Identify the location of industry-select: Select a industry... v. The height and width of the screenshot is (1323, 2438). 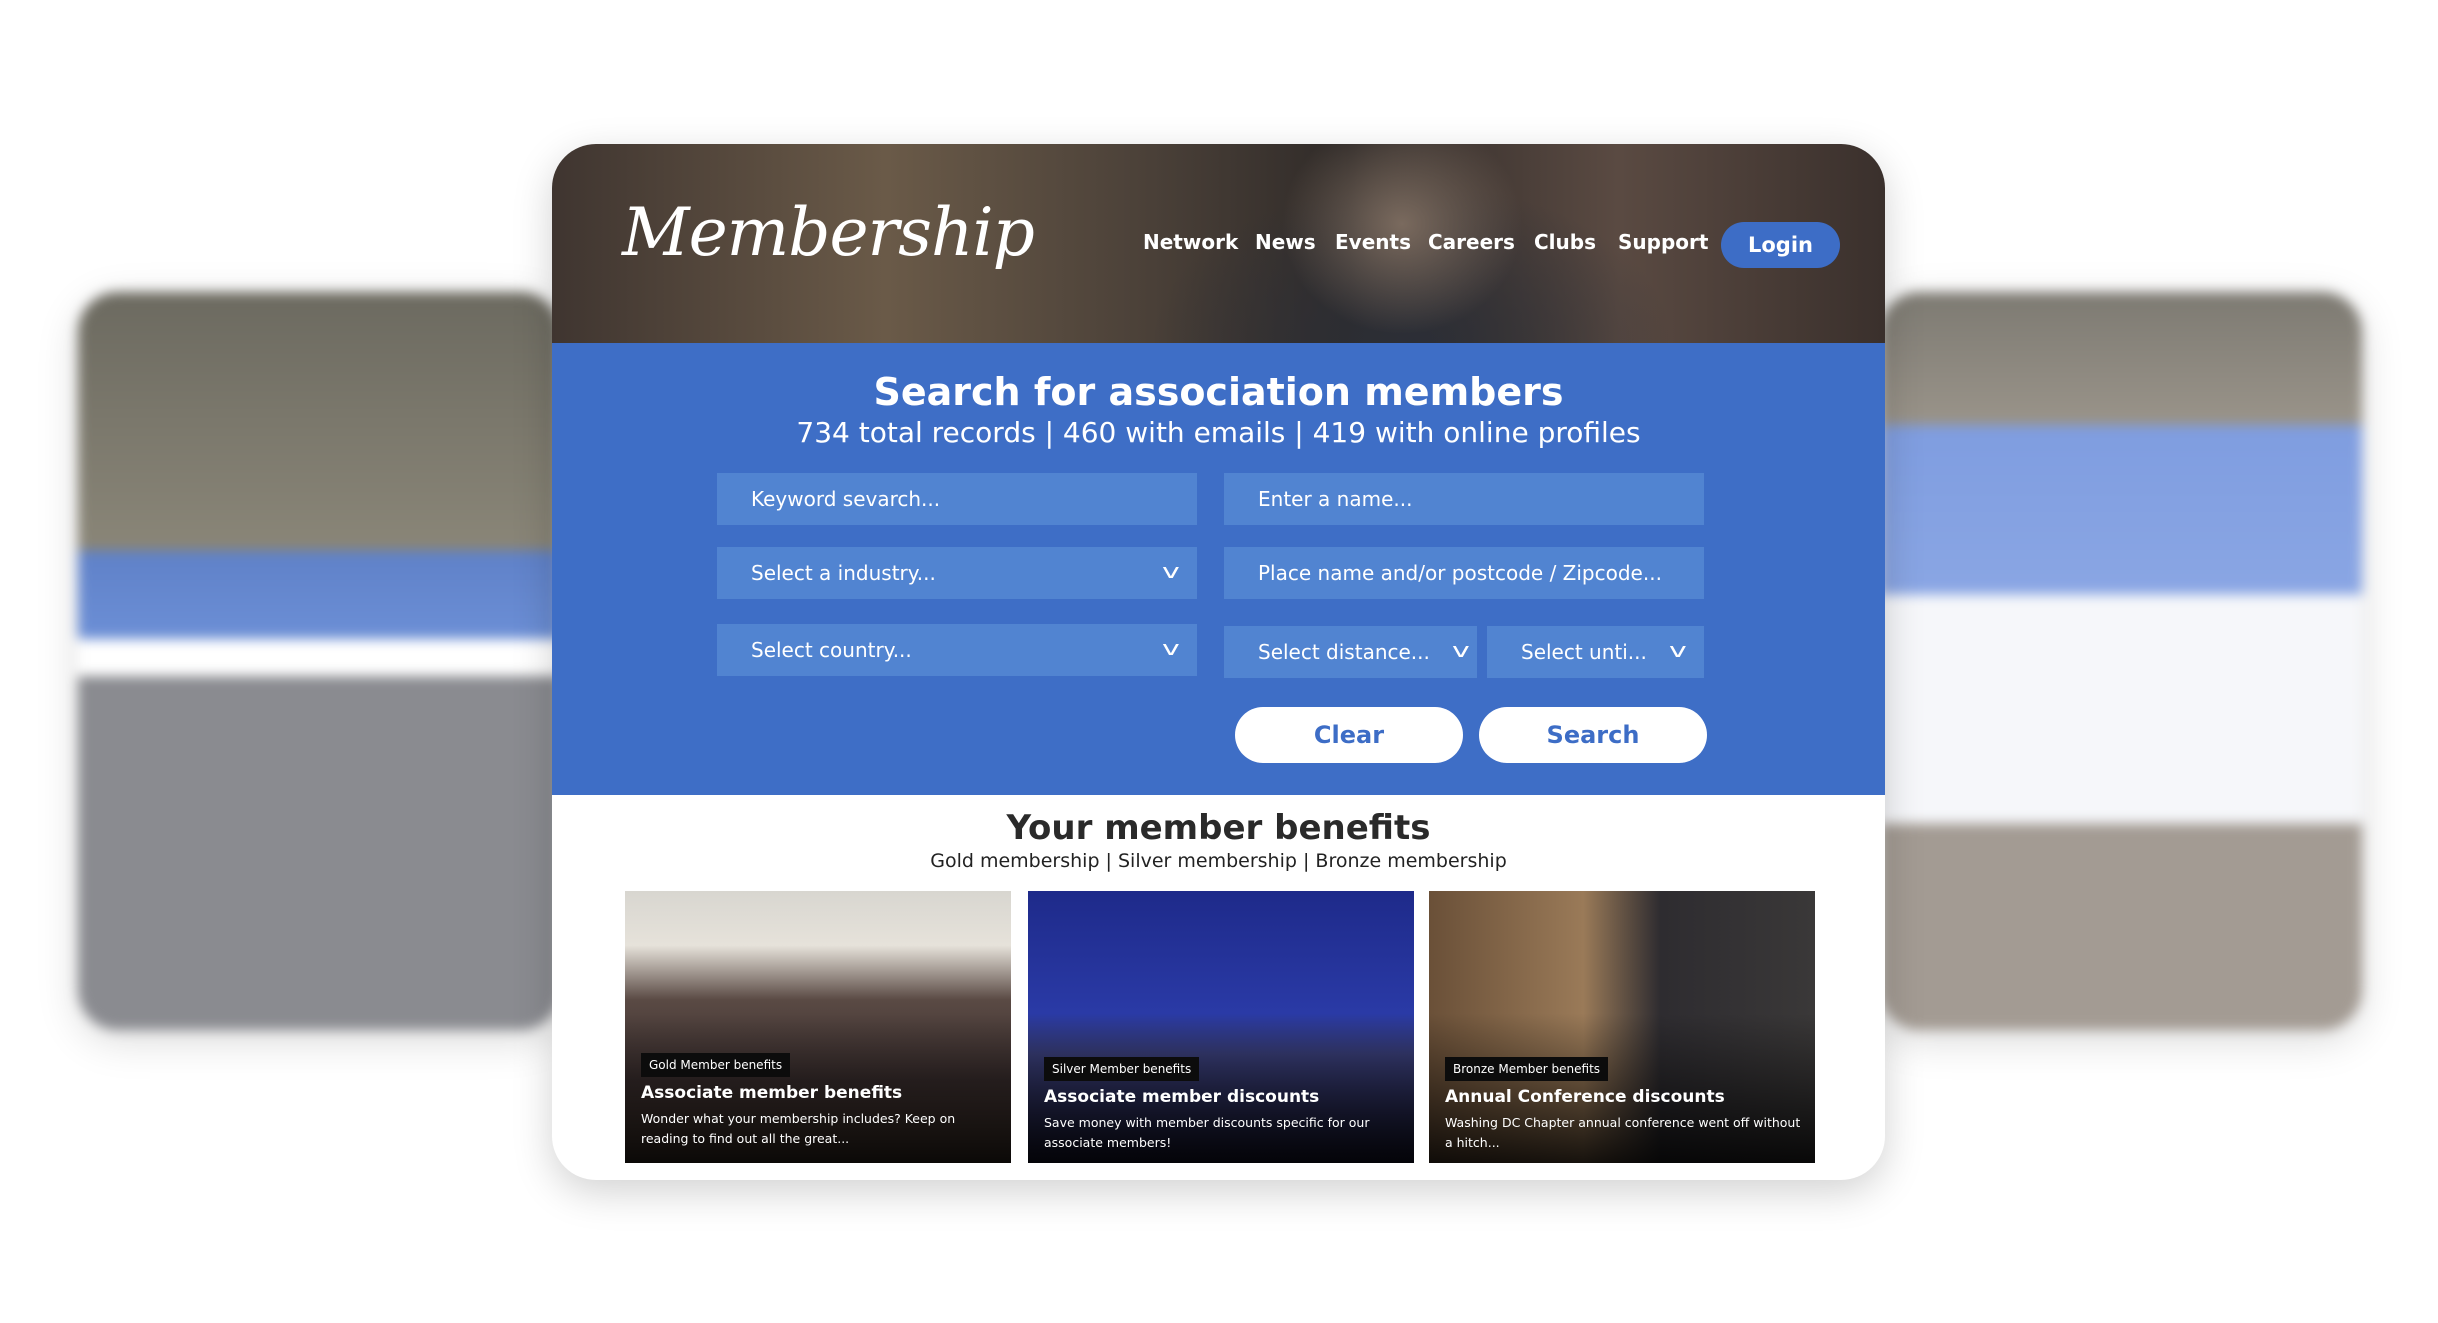
(957, 573).